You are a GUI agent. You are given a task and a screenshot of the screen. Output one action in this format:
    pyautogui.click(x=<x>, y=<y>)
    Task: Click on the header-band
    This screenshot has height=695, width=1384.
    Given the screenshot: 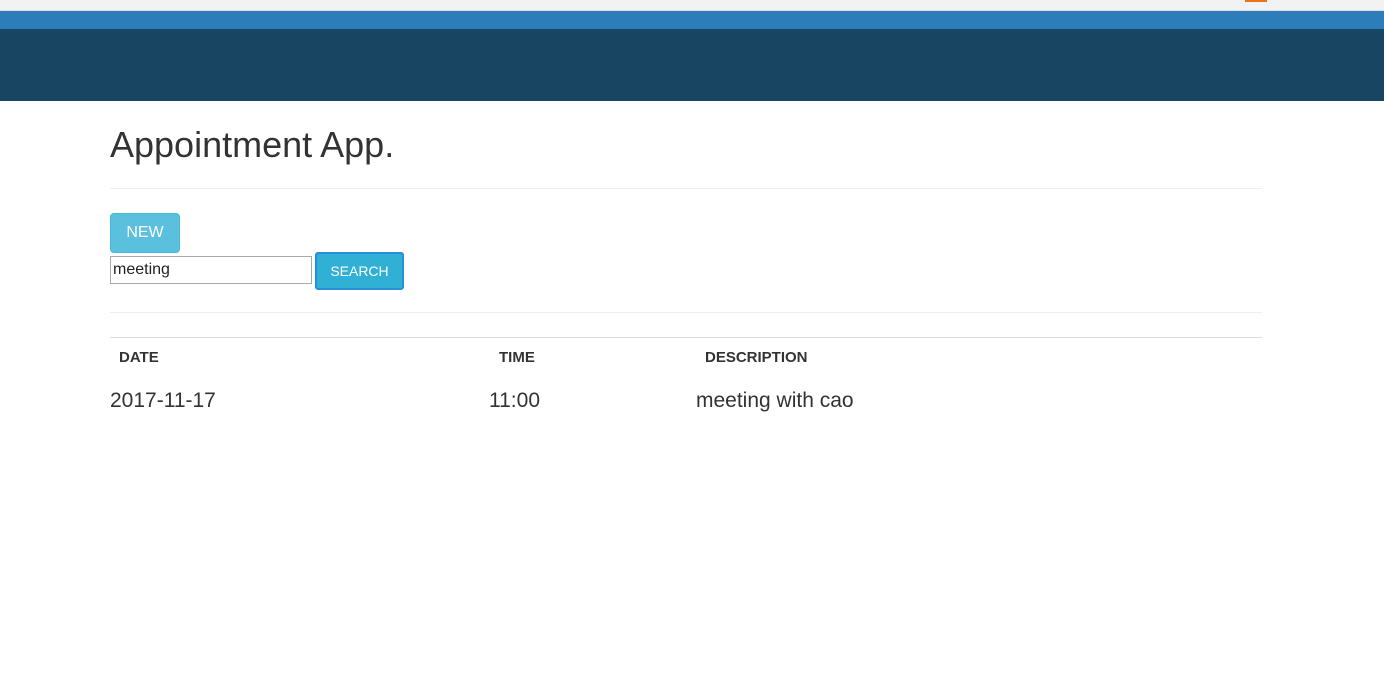 What is the action you would take?
    pyautogui.click(x=692, y=65)
    